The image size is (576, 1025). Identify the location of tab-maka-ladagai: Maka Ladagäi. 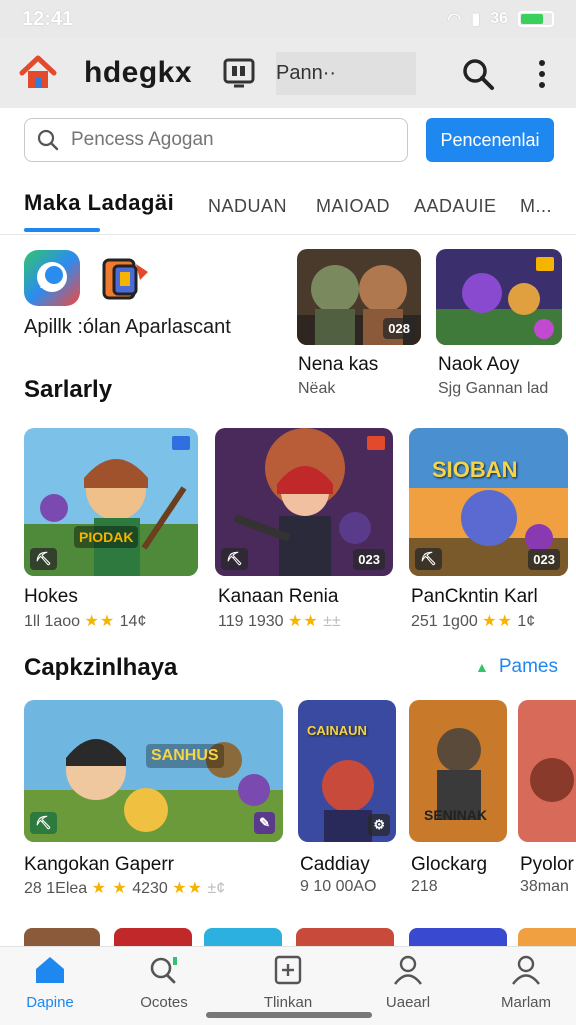
(99, 203).